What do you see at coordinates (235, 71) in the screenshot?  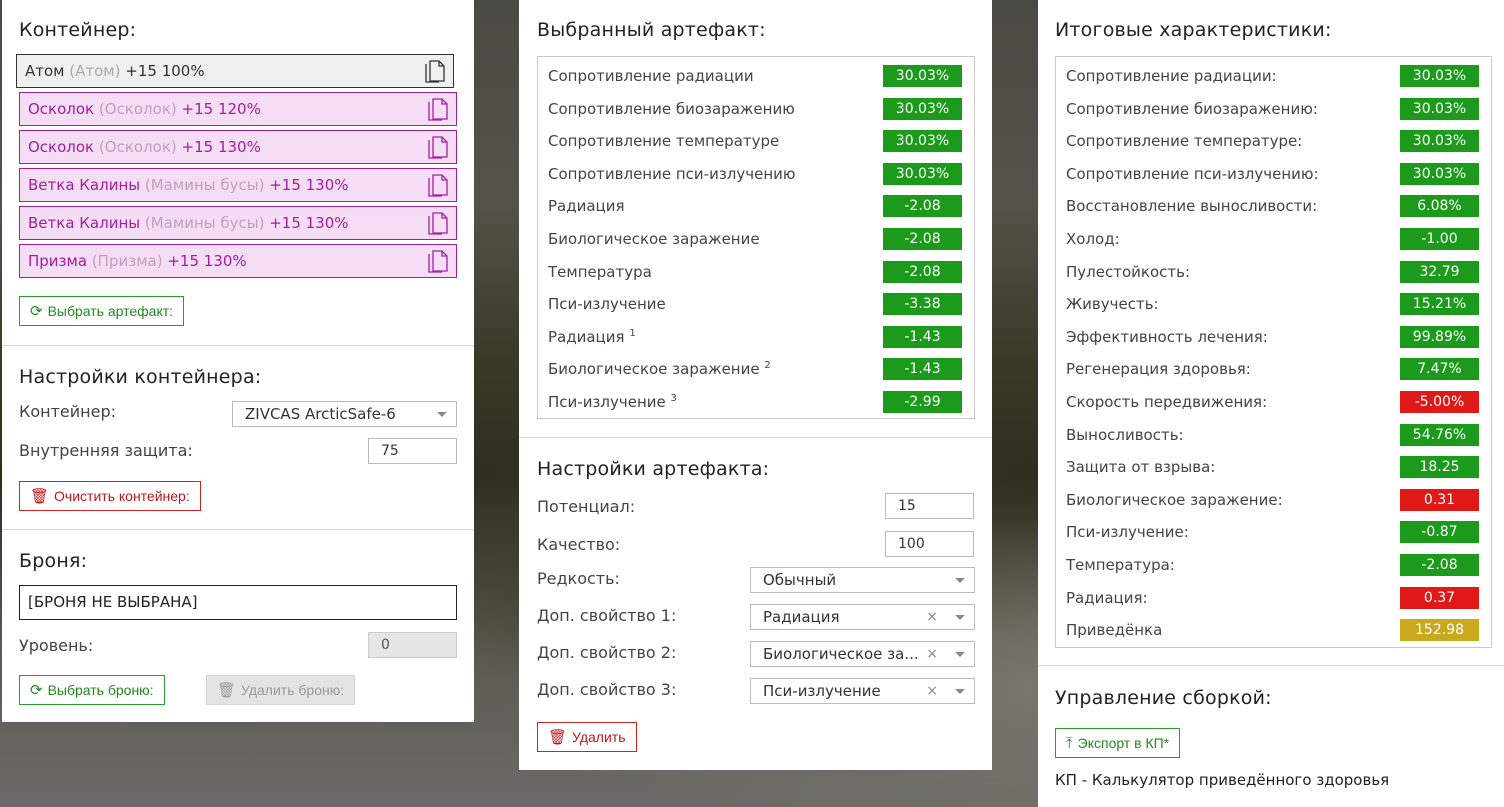 I see `container-slot: Атом (Атом) +15 100%` at bounding box center [235, 71].